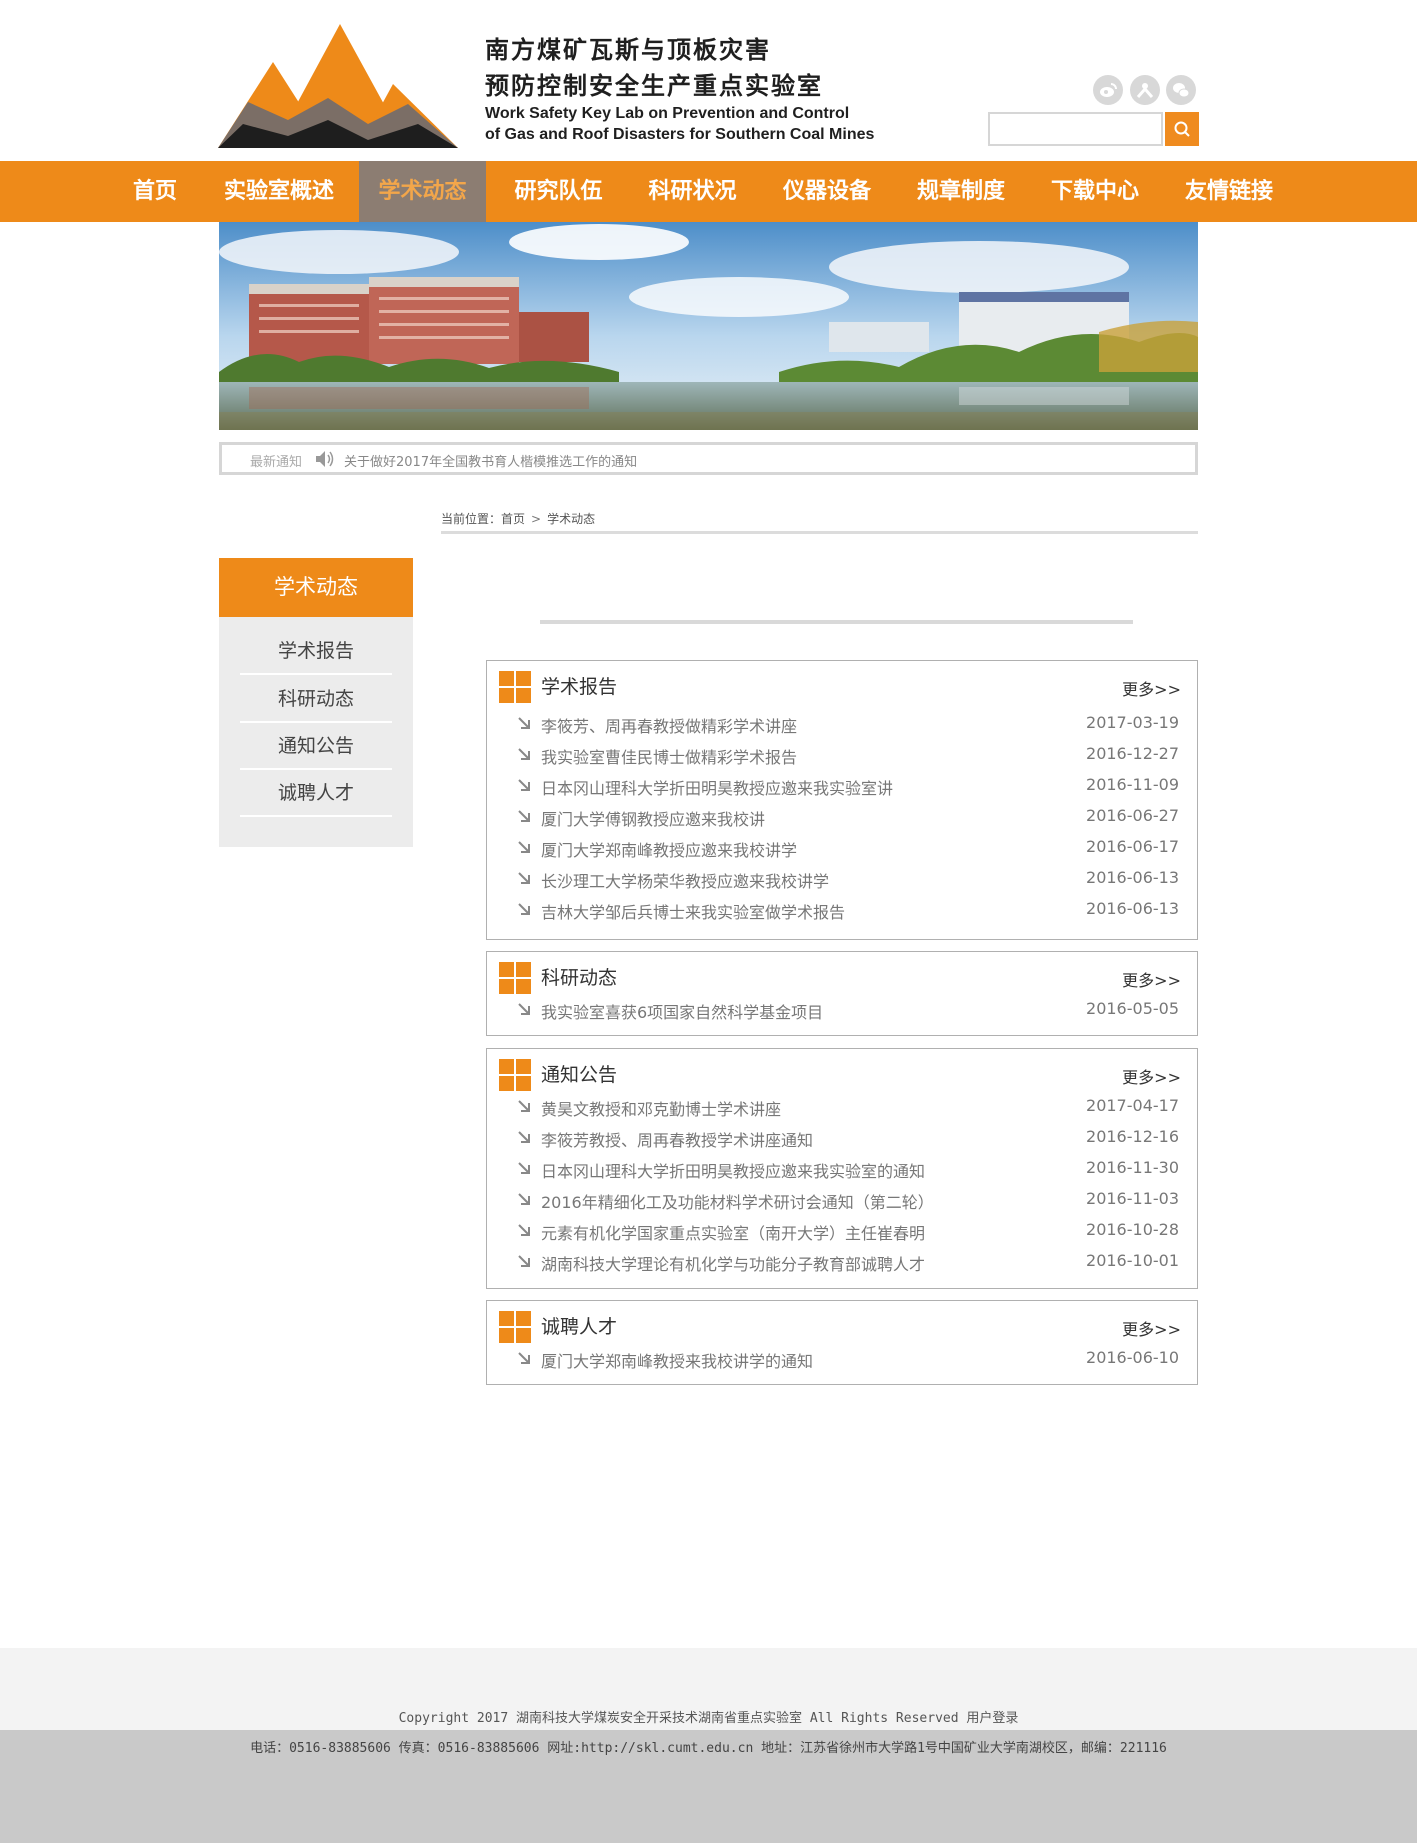 The height and width of the screenshot is (1843, 1417). I want to click on news-link: 日本冈山理科大学折田明昊教授应邀来我实验室讲, so click(717, 787).